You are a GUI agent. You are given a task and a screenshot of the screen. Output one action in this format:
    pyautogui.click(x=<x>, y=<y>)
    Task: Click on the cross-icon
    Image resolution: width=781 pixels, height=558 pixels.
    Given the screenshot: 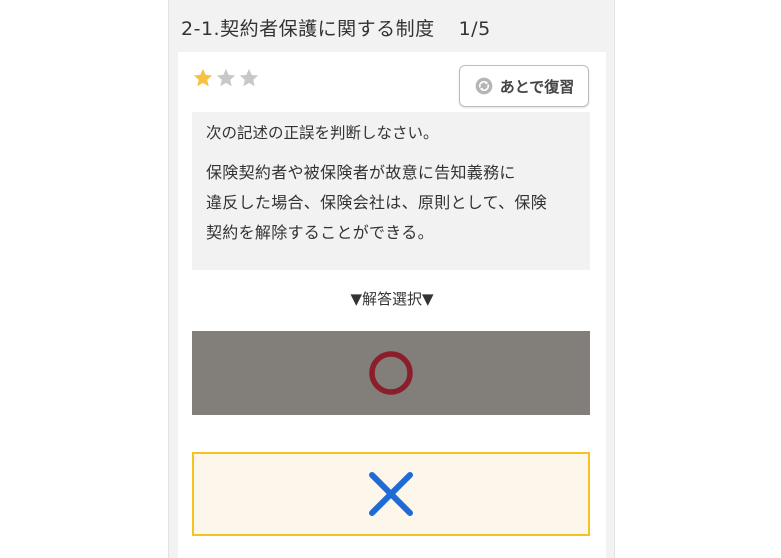 What is the action you would take?
    pyautogui.click(x=391, y=494)
    